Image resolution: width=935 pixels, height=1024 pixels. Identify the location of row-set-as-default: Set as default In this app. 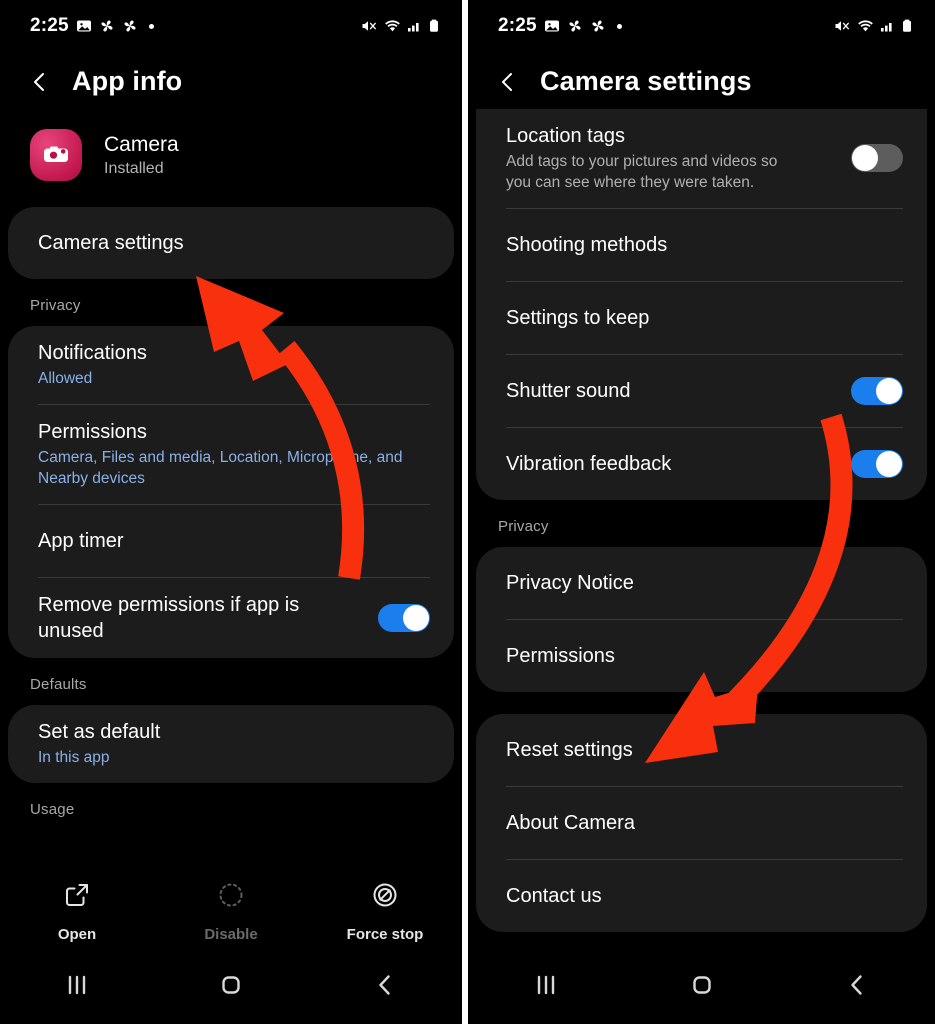
(231, 744).